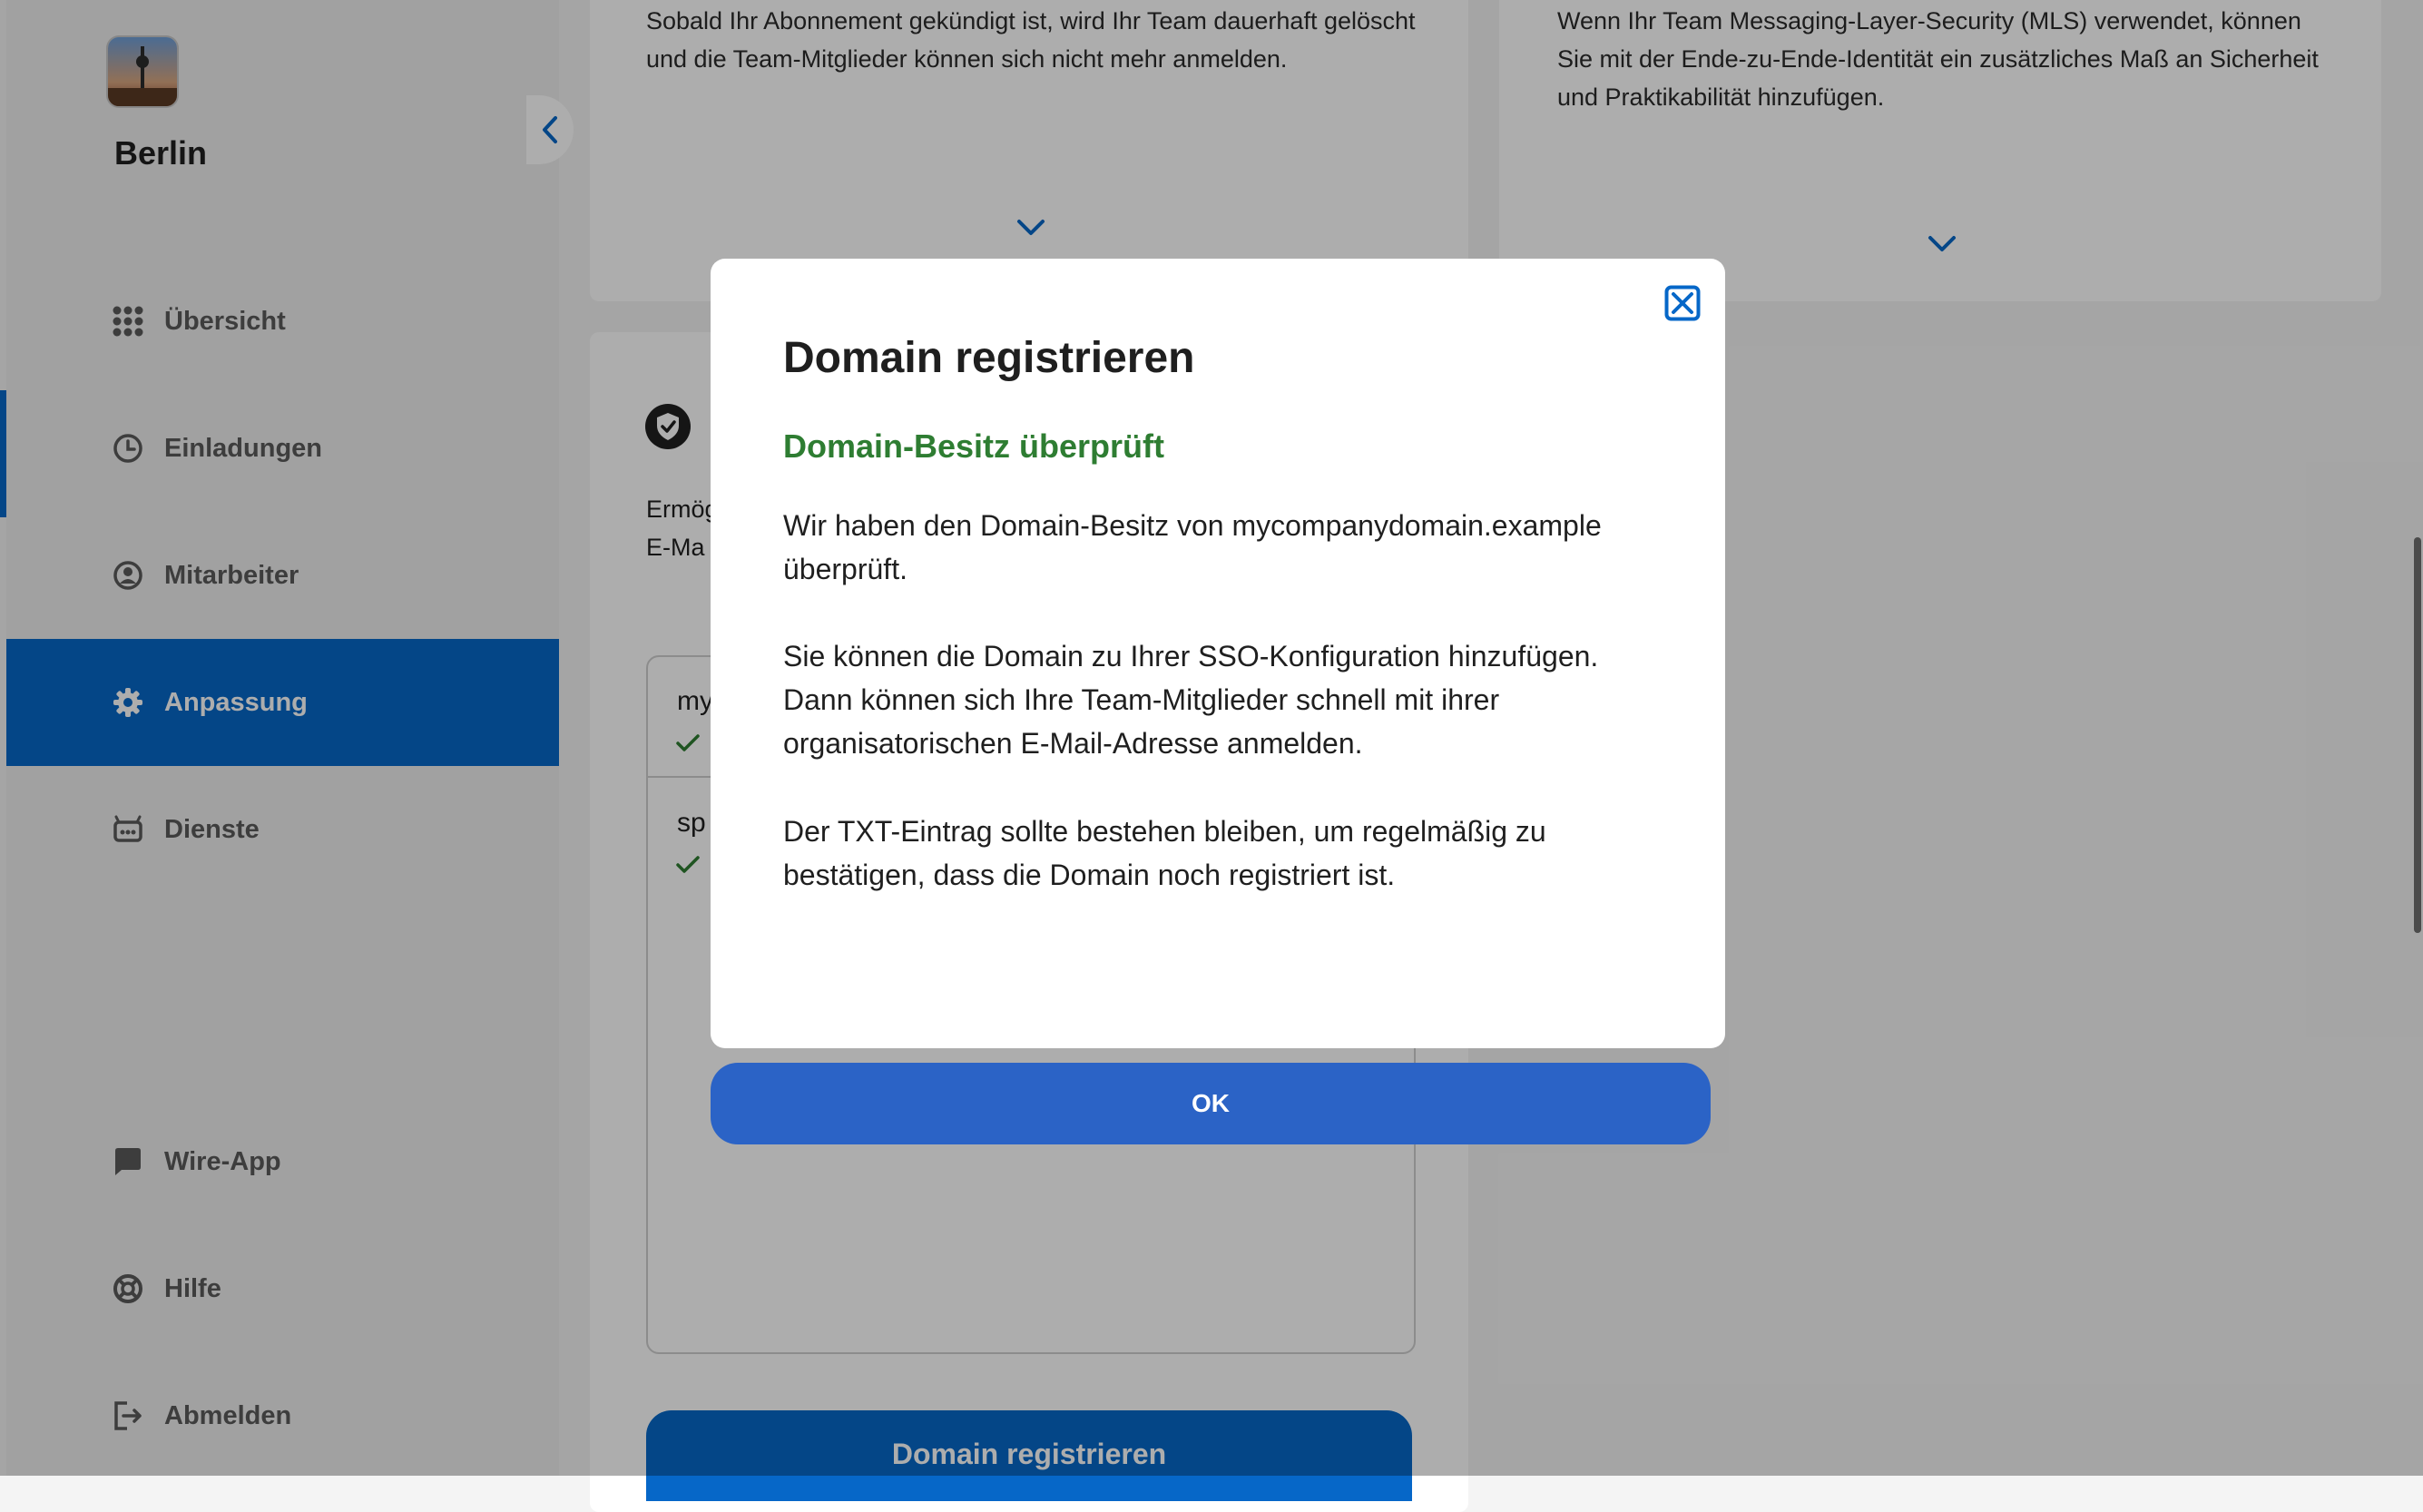 The width and height of the screenshot is (2423, 1512). What do you see at coordinates (974, 446) in the screenshot?
I see `dialog-success-subtitle: Domain-Besitz überprüft` at bounding box center [974, 446].